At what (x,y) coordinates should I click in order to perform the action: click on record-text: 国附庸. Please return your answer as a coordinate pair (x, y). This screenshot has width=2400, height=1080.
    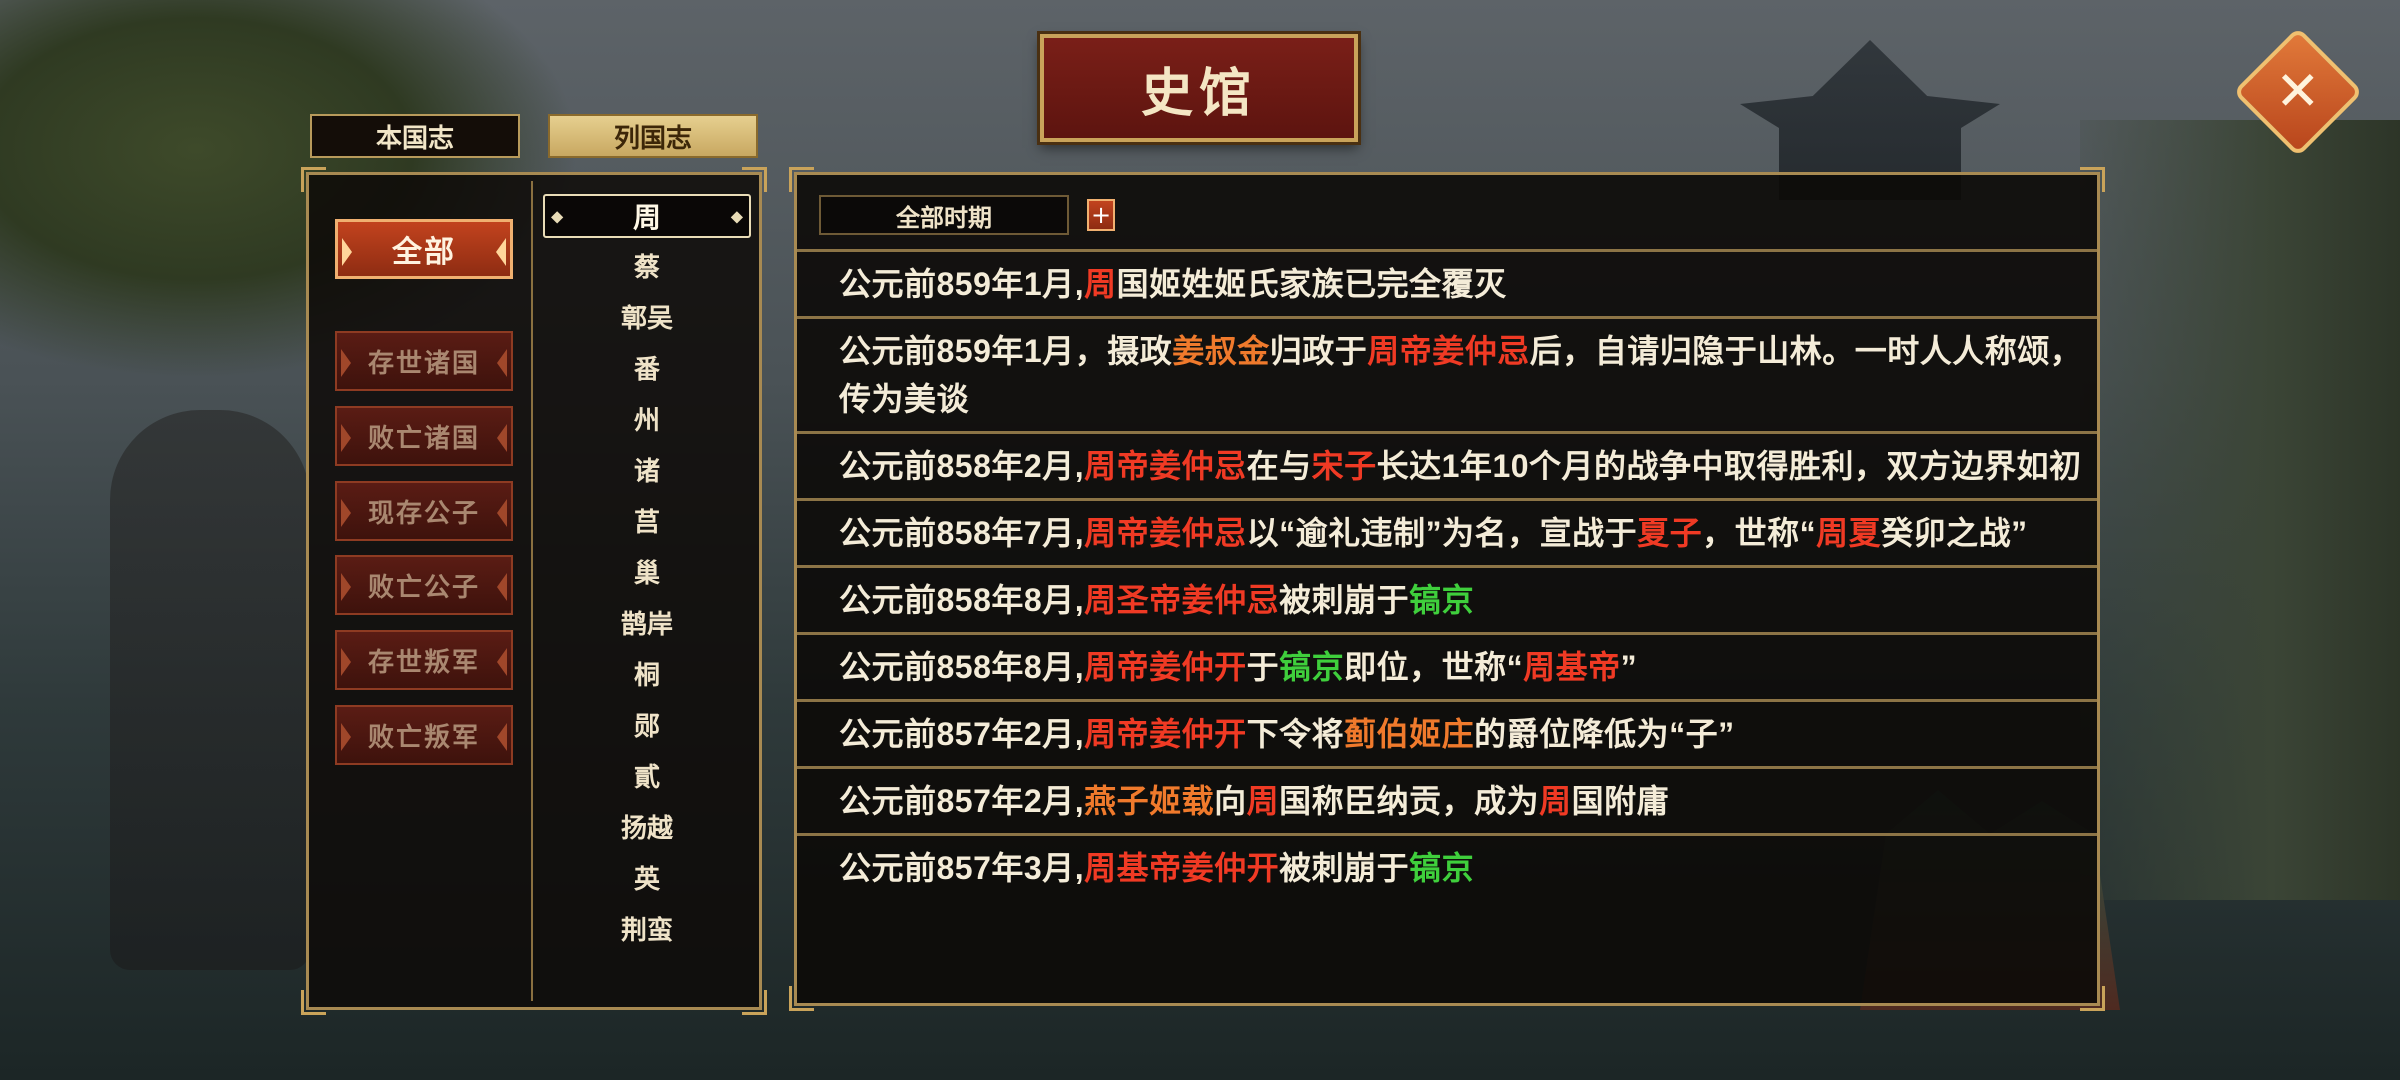
    Looking at the image, I should click on (1620, 801).